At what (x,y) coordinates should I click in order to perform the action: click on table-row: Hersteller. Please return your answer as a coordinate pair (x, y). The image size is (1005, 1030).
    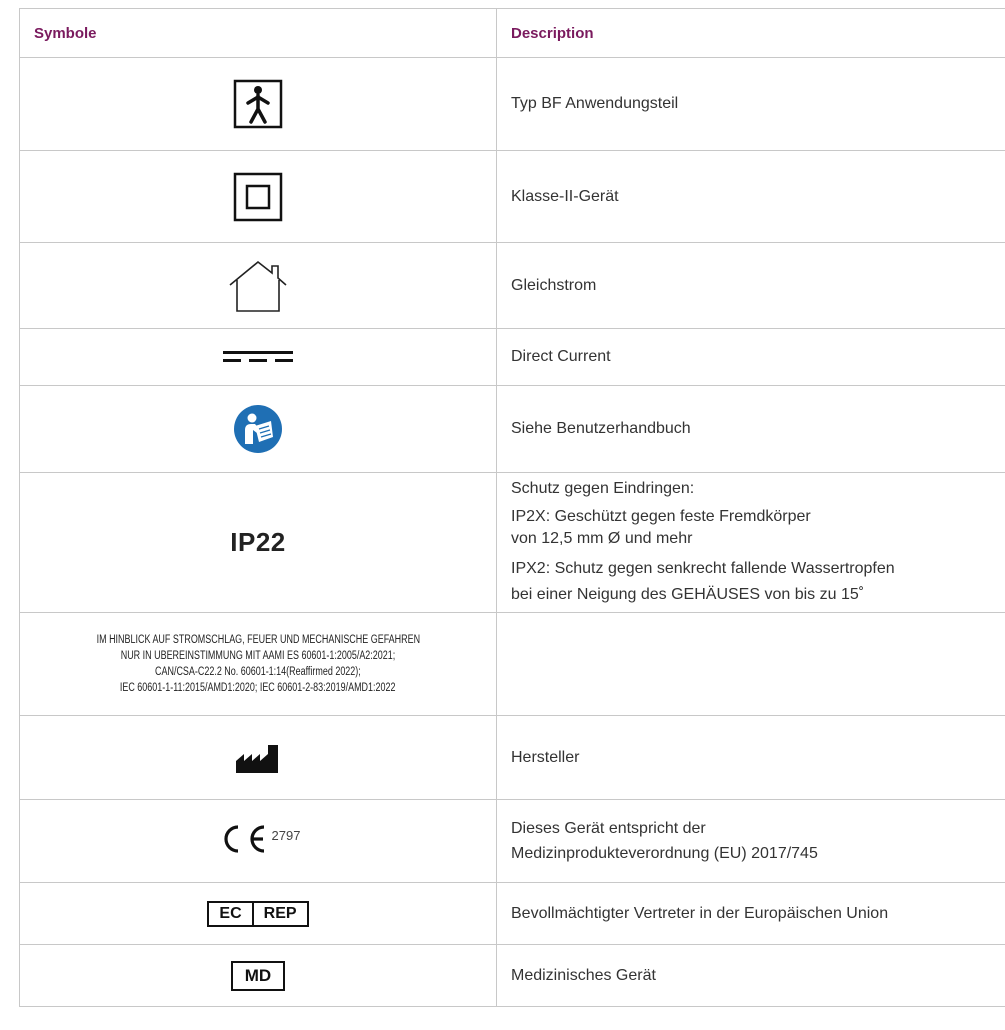
    Looking at the image, I should click on (512, 757).